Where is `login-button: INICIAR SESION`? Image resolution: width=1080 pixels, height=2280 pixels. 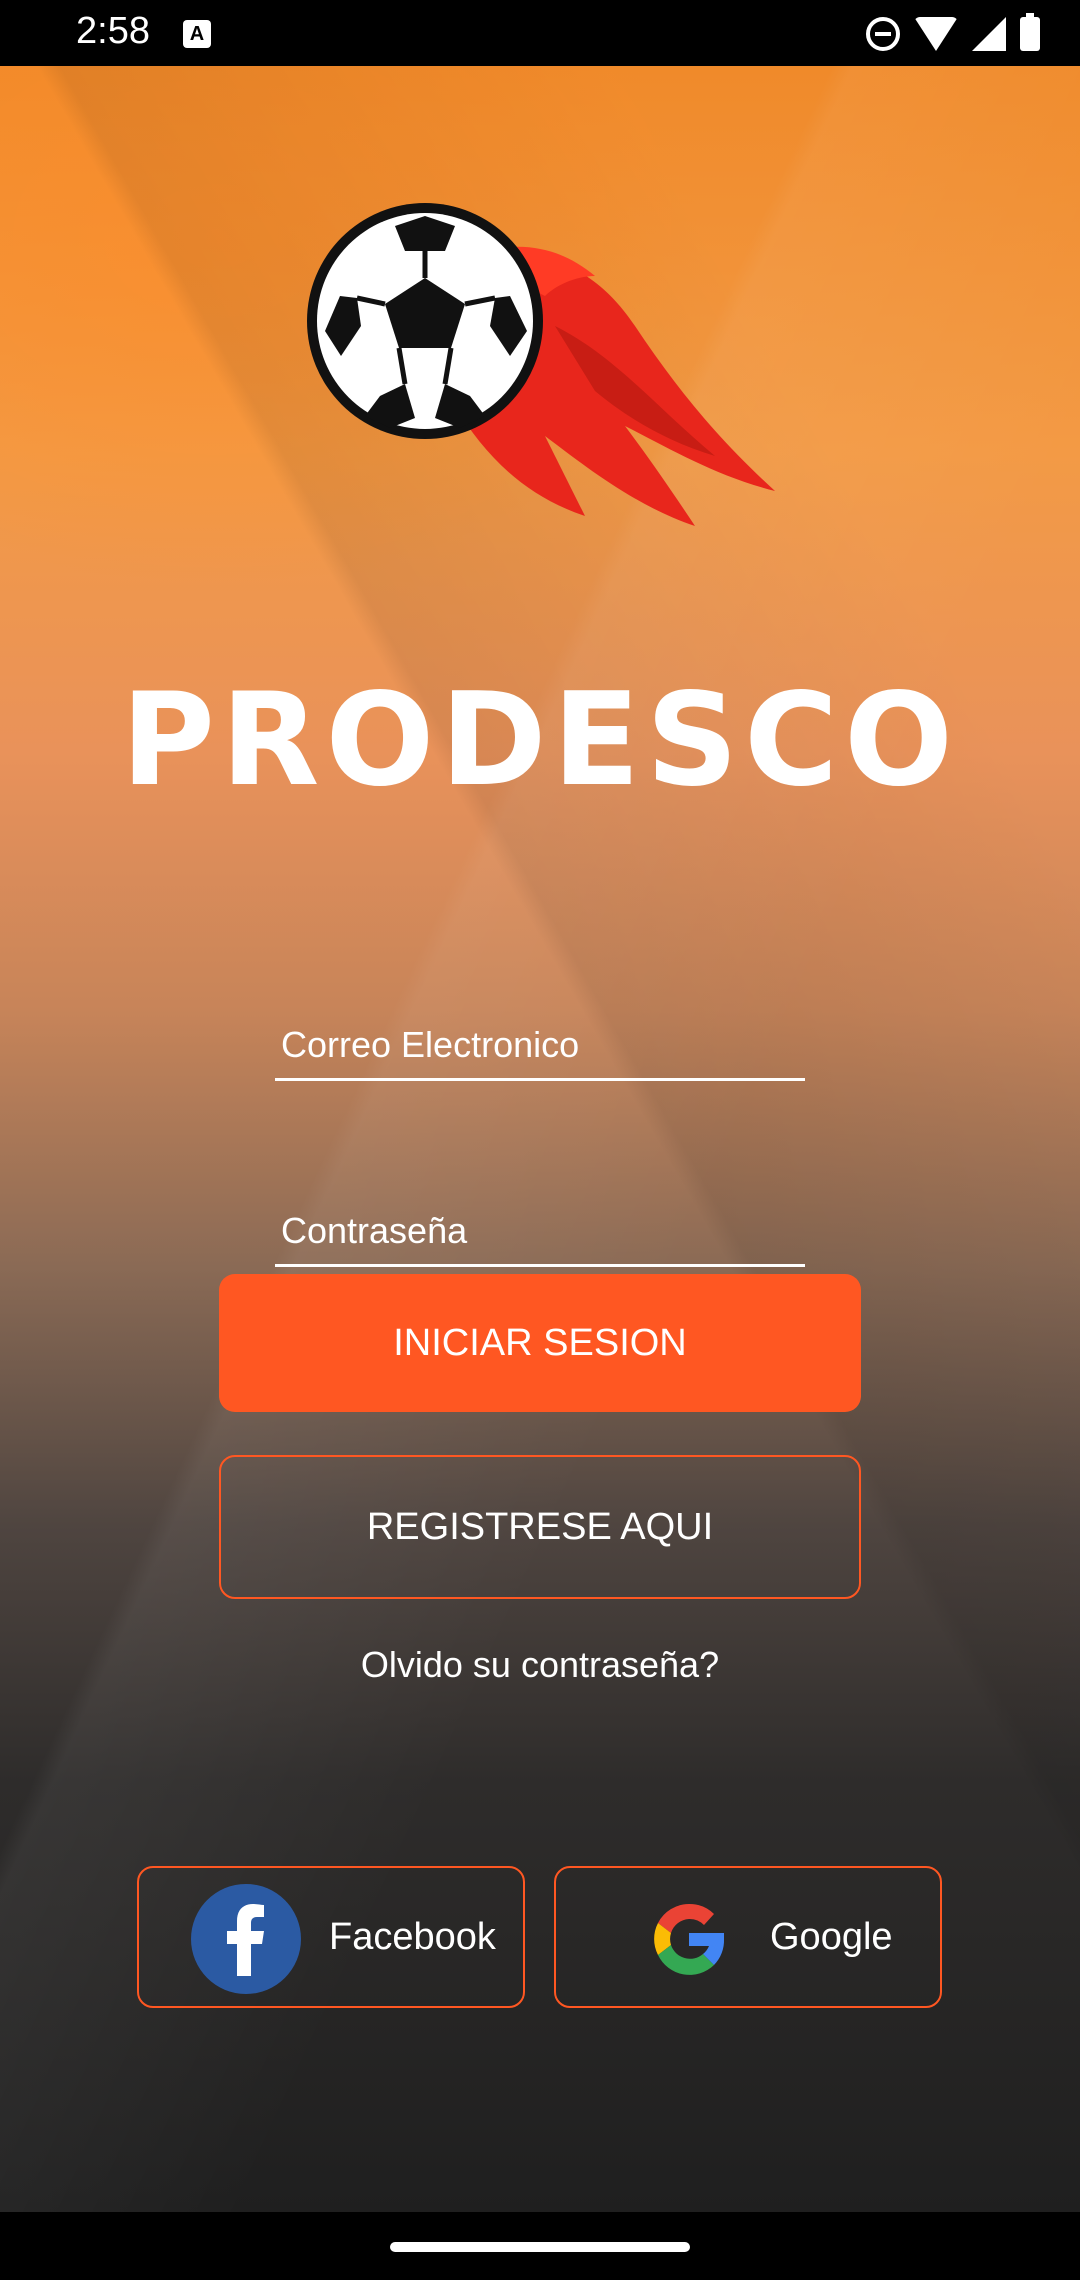
login-button: INICIAR SESION is located at coordinates (540, 1343).